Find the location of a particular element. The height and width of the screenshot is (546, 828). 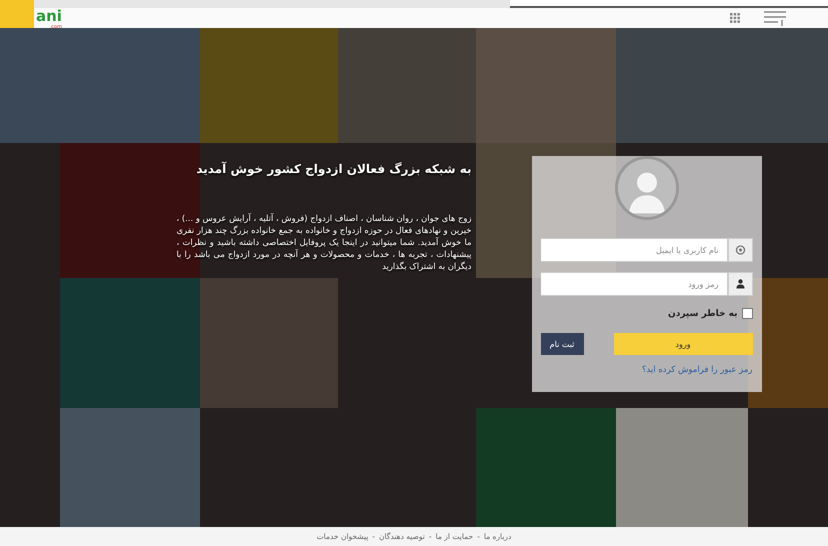

welcome-paragraph: زوج های جوان ، روان شناسان ، اصناف ازدواج (فروش ، آتلیه ، آرایش عروس و ...) ، خیرین و نهادهای فعال در حوزه ازدواج و خانواده به جمع خانواده بزرگ چند هزار نفری ما خوش آمدید. شما میتوانید در اینجا یک پروفایل اختصاصی داشته باشید و نظرات ، پیشنهادات ، تجربه ها ، خدمات و محصولات و هر آنچه در مورد ازدواج می باشد را با دیگران به اشتراک بگذارید is located at coordinates (324, 242).